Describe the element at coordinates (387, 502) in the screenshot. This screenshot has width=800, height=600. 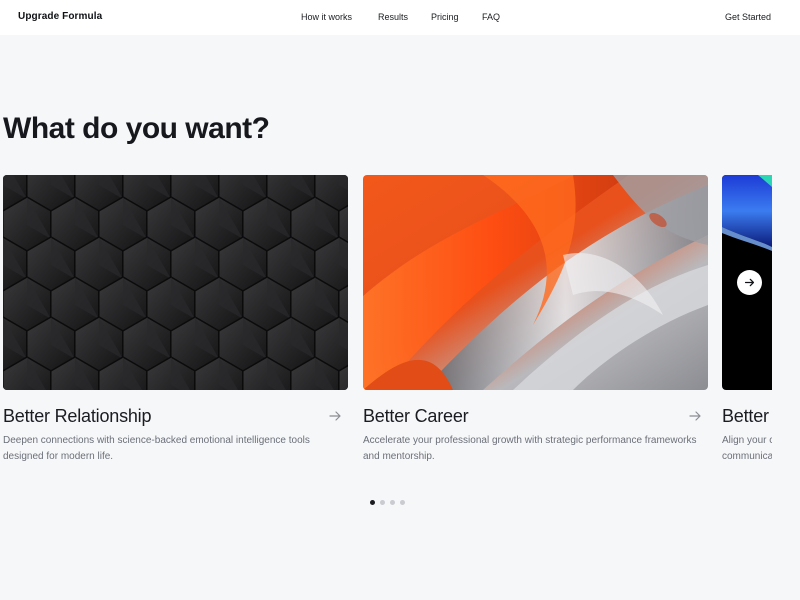
I see `carousel-pagination` at that location.